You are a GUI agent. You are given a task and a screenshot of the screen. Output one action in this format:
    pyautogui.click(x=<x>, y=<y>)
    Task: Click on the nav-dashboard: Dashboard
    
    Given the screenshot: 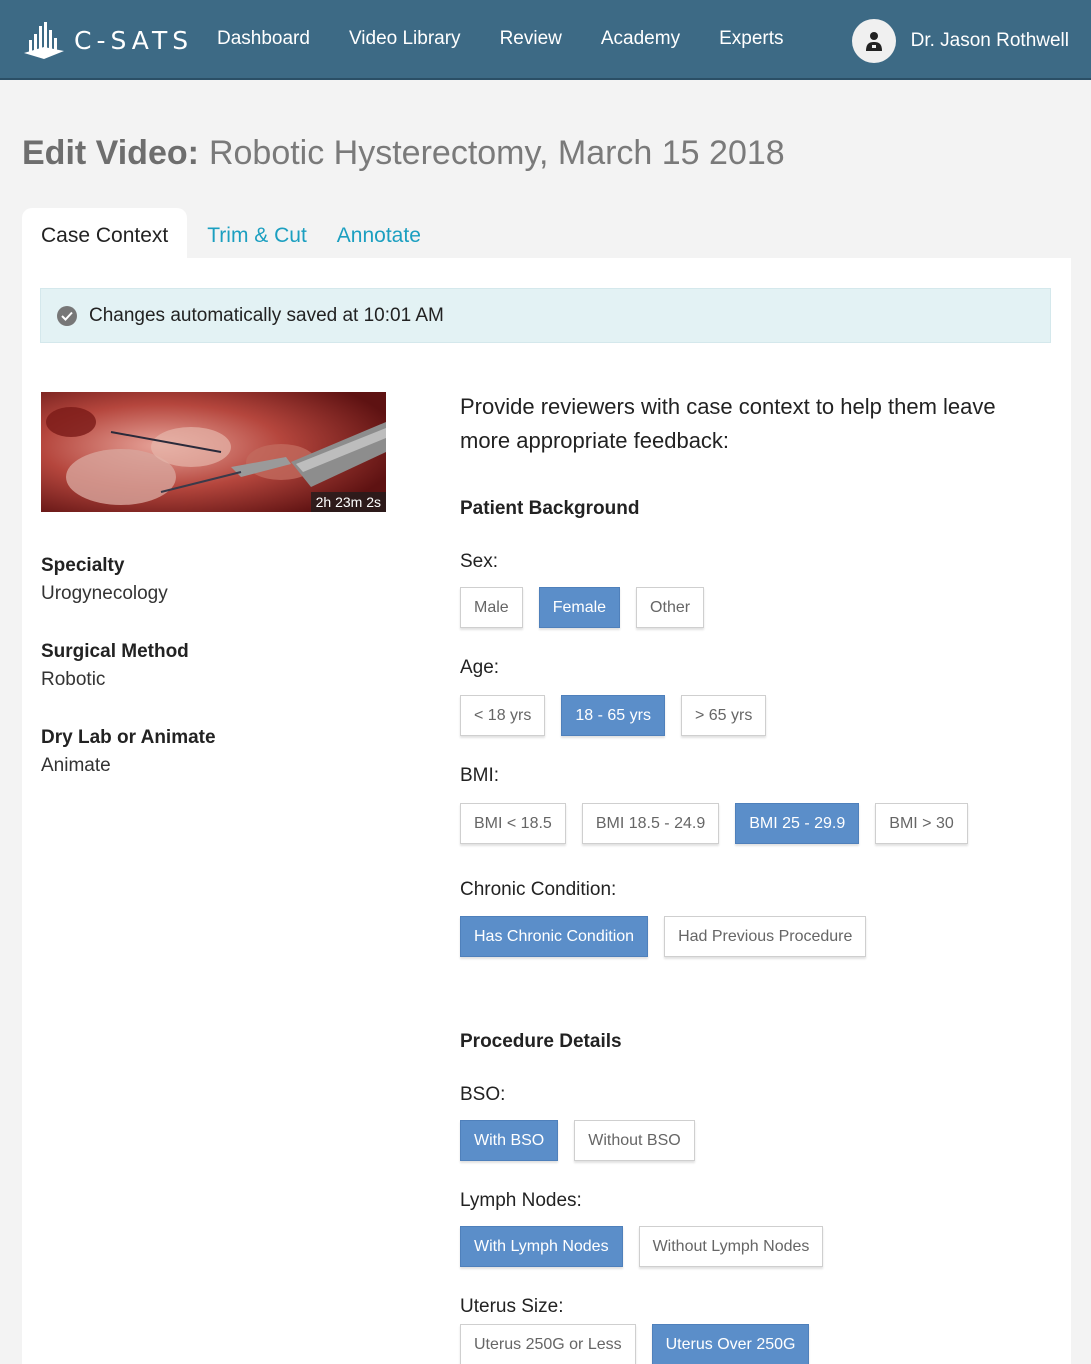 What is the action you would take?
    pyautogui.click(x=263, y=39)
    